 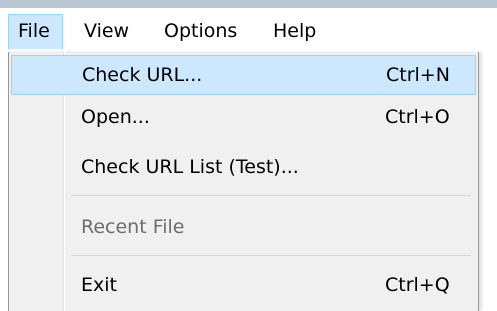 I want to click on menu-item-label: Exit, so click(x=99, y=285).